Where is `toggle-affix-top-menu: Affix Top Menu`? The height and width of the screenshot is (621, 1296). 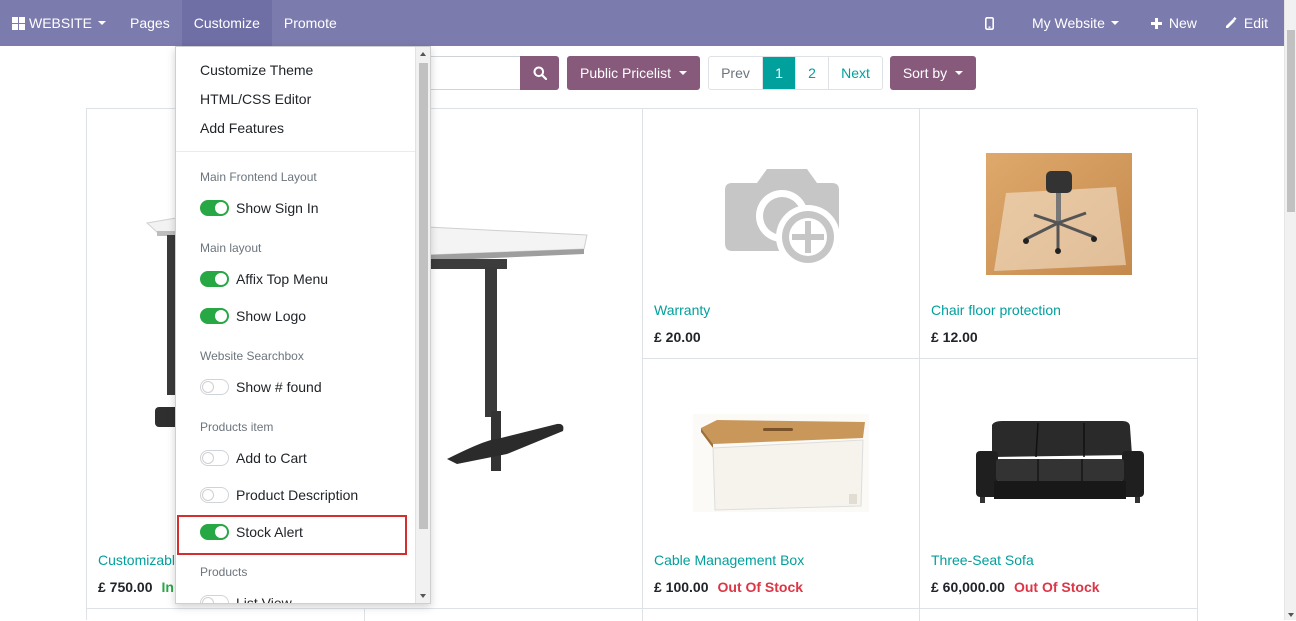
toggle-affix-top-menu: Affix Top Menu is located at coordinates (264, 279).